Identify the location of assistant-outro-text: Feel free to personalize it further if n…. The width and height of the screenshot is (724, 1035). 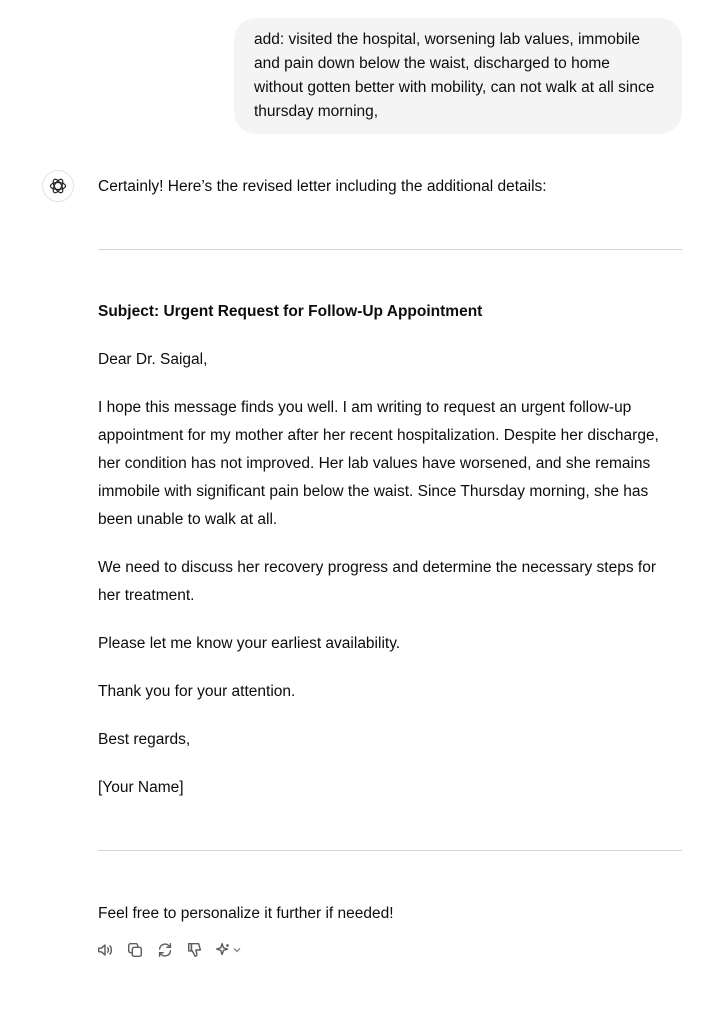
(246, 913).